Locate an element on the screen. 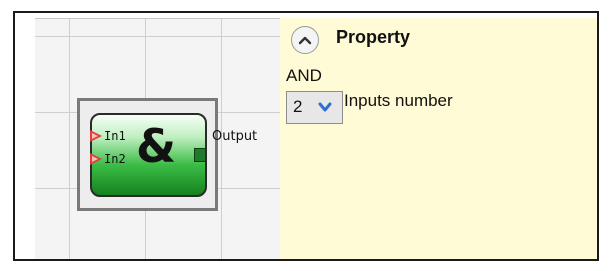  output-pin is located at coordinates (200, 155).